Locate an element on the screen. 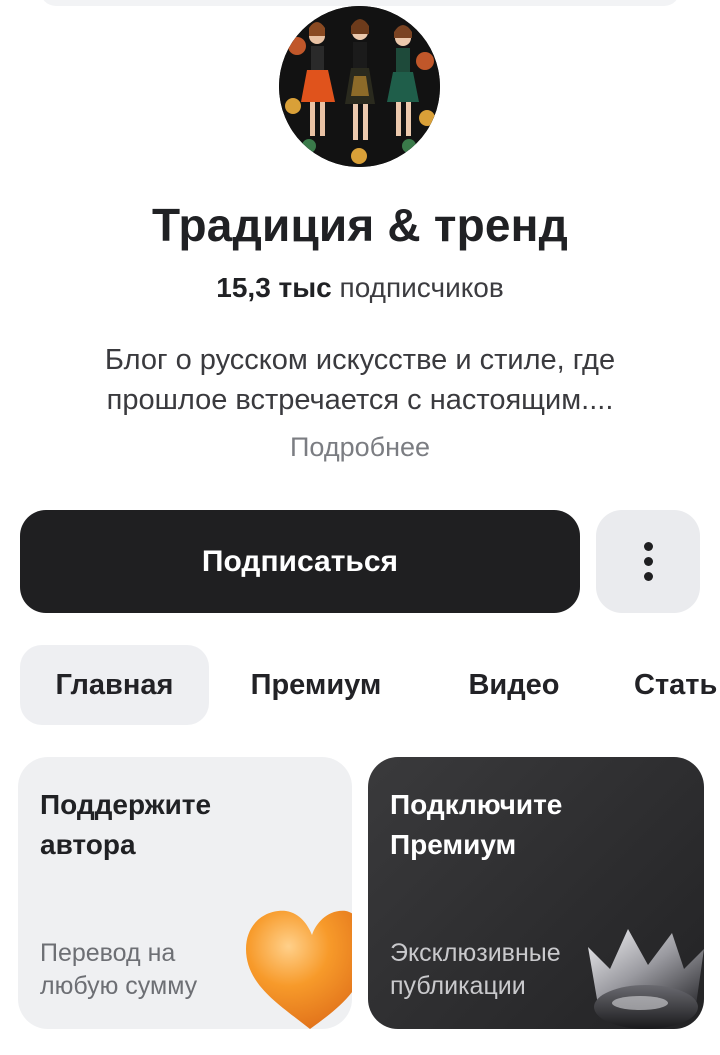  channel-avatar is located at coordinates (359, 86).